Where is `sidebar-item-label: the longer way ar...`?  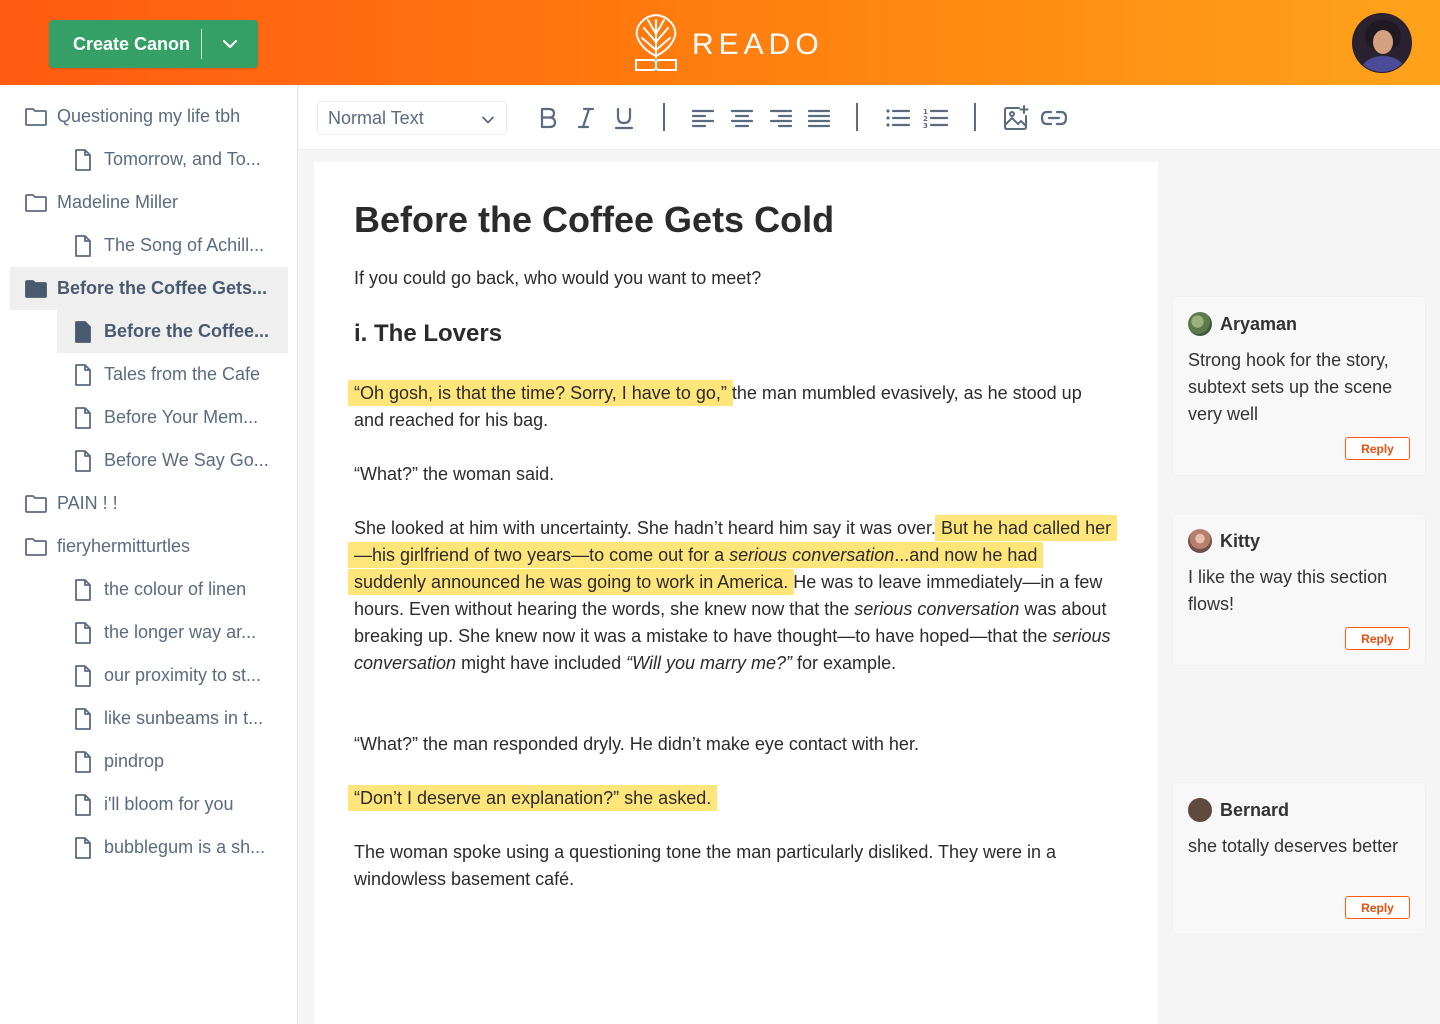 sidebar-item-label: the longer way ar... is located at coordinates (180, 632).